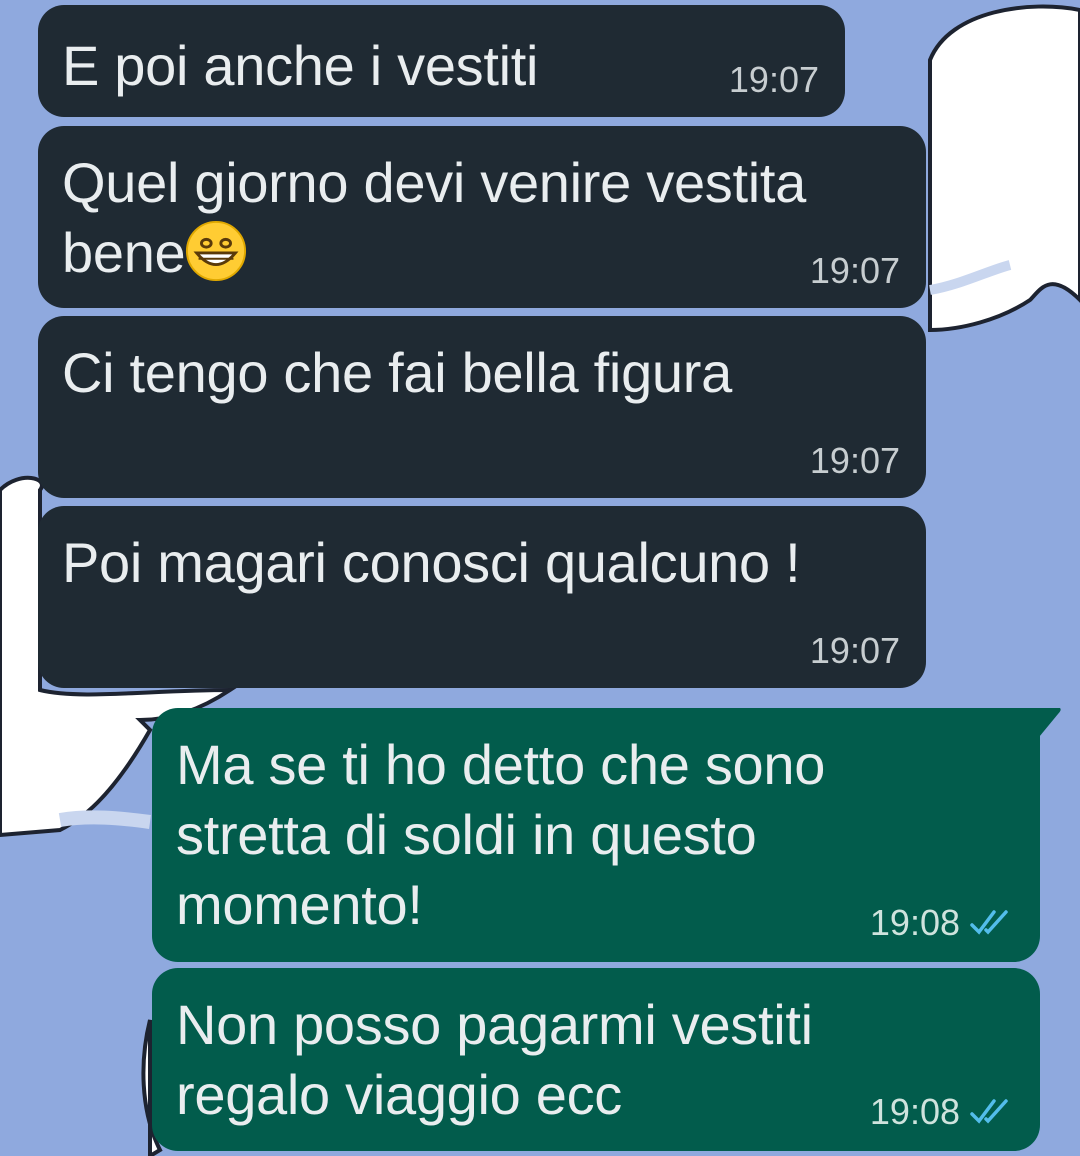 Image resolution: width=1080 pixels, height=1156 pixels. I want to click on incoming-message-bubble: E poi anche i vestiti 19:07, so click(441, 61).